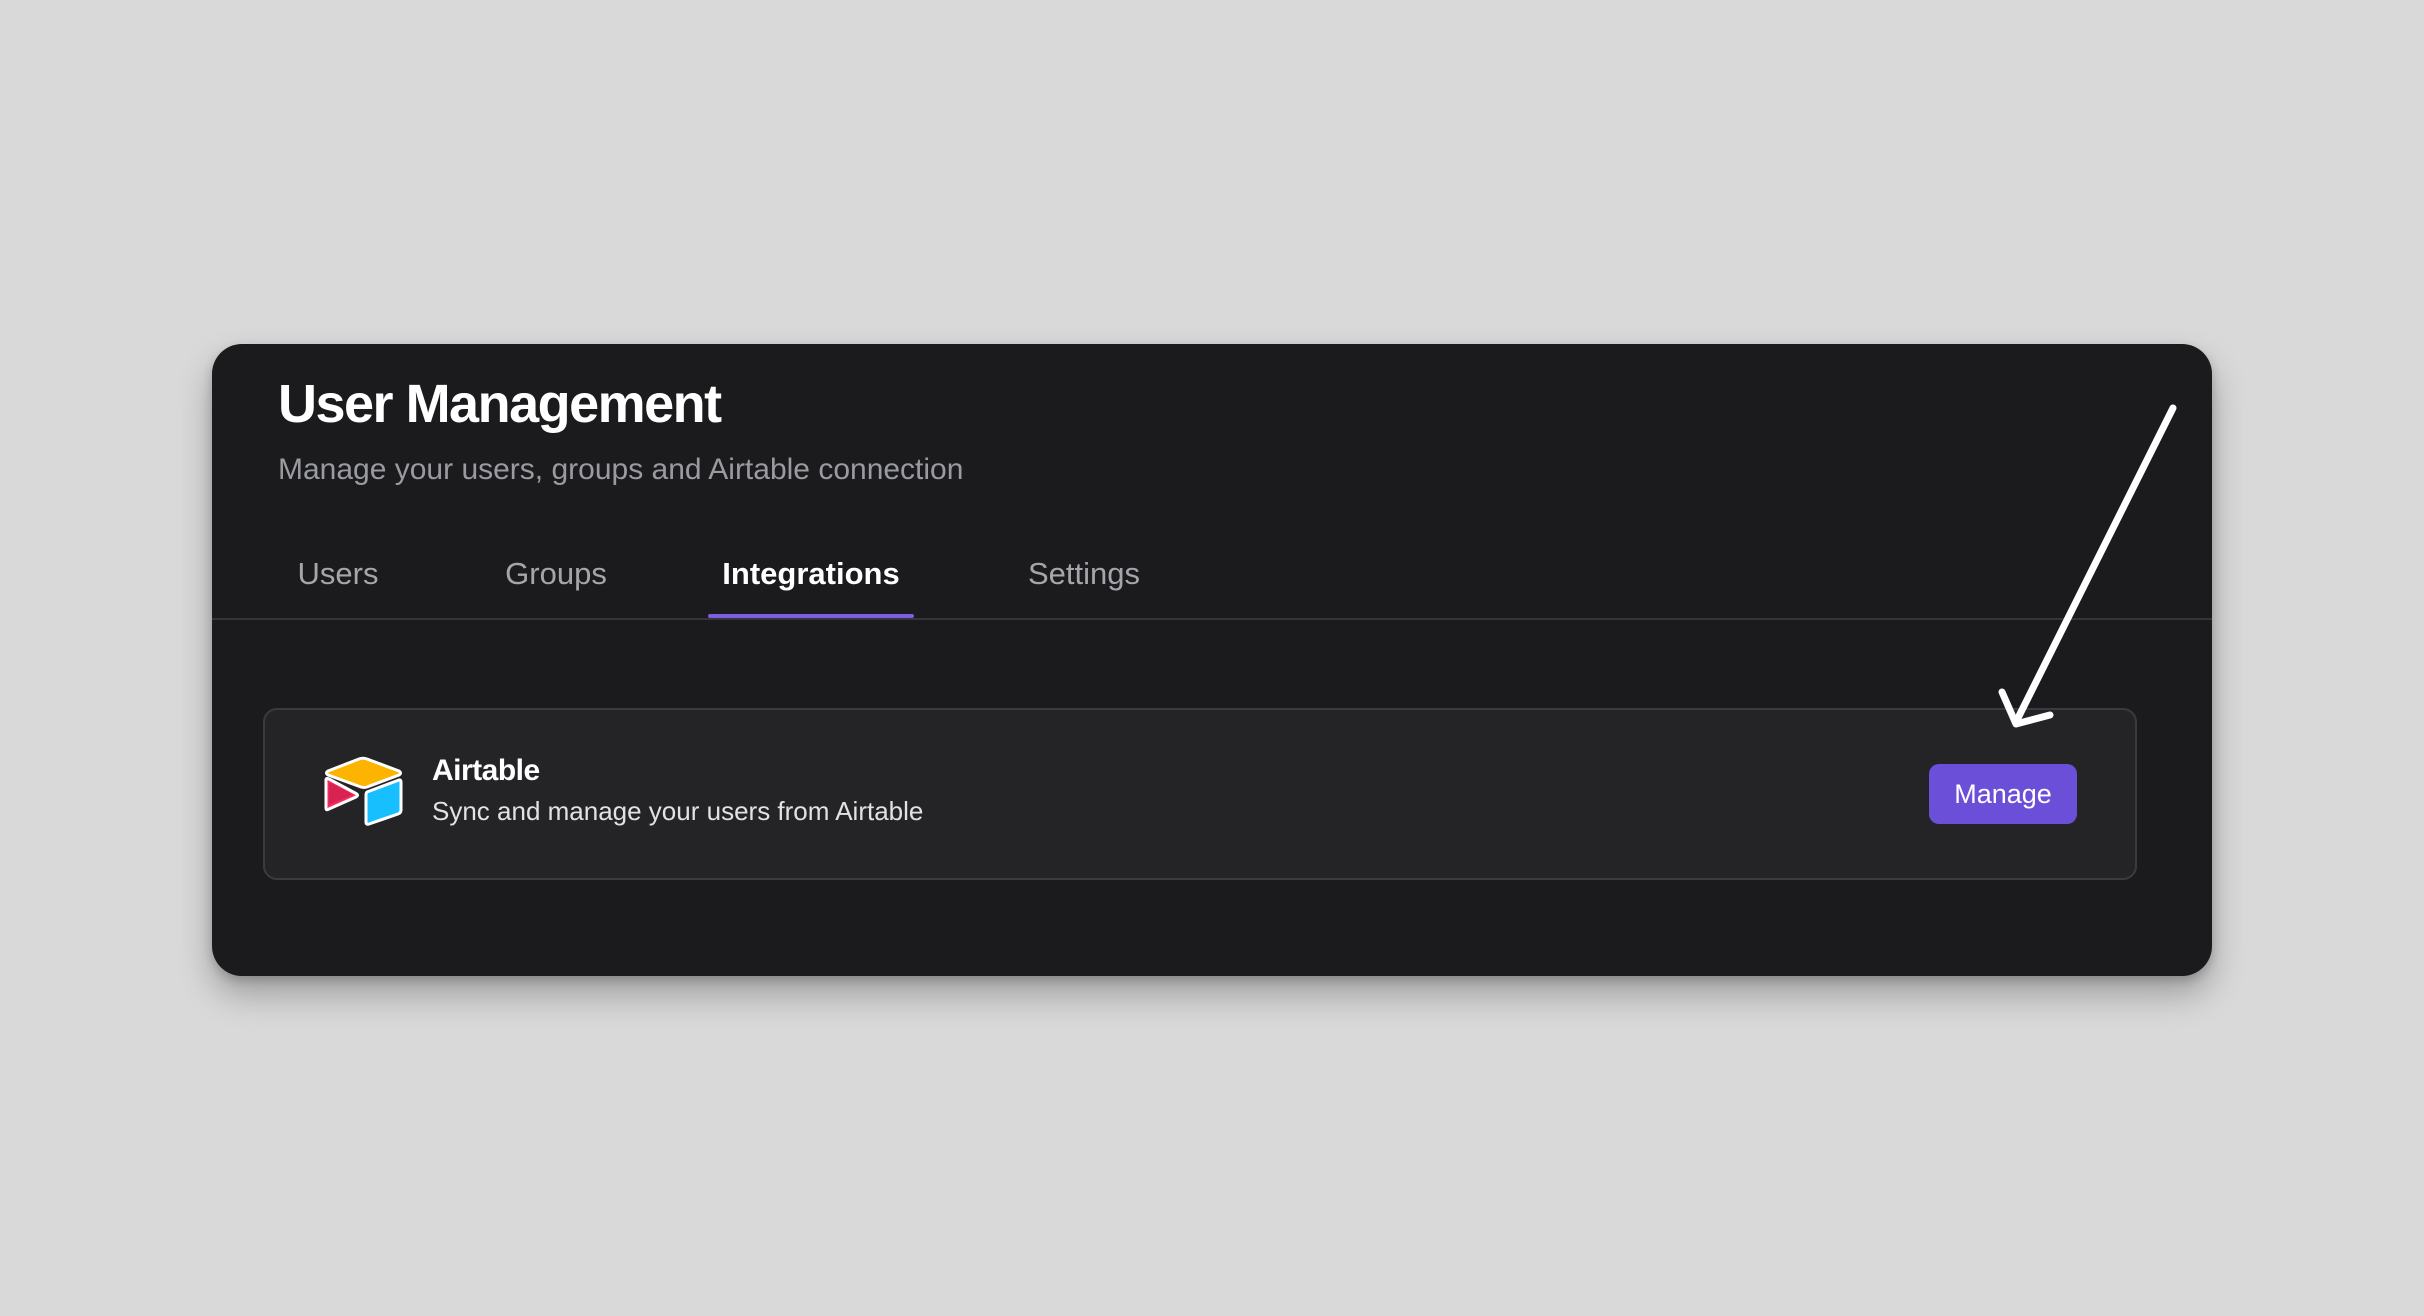 Image resolution: width=2424 pixels, height=1316 pixels. What do you see at coordinates (1212, 582) in the screenshot?
I see `tab-bar: Users Groups Integrations Settings` at bounding box center [1212, 582].